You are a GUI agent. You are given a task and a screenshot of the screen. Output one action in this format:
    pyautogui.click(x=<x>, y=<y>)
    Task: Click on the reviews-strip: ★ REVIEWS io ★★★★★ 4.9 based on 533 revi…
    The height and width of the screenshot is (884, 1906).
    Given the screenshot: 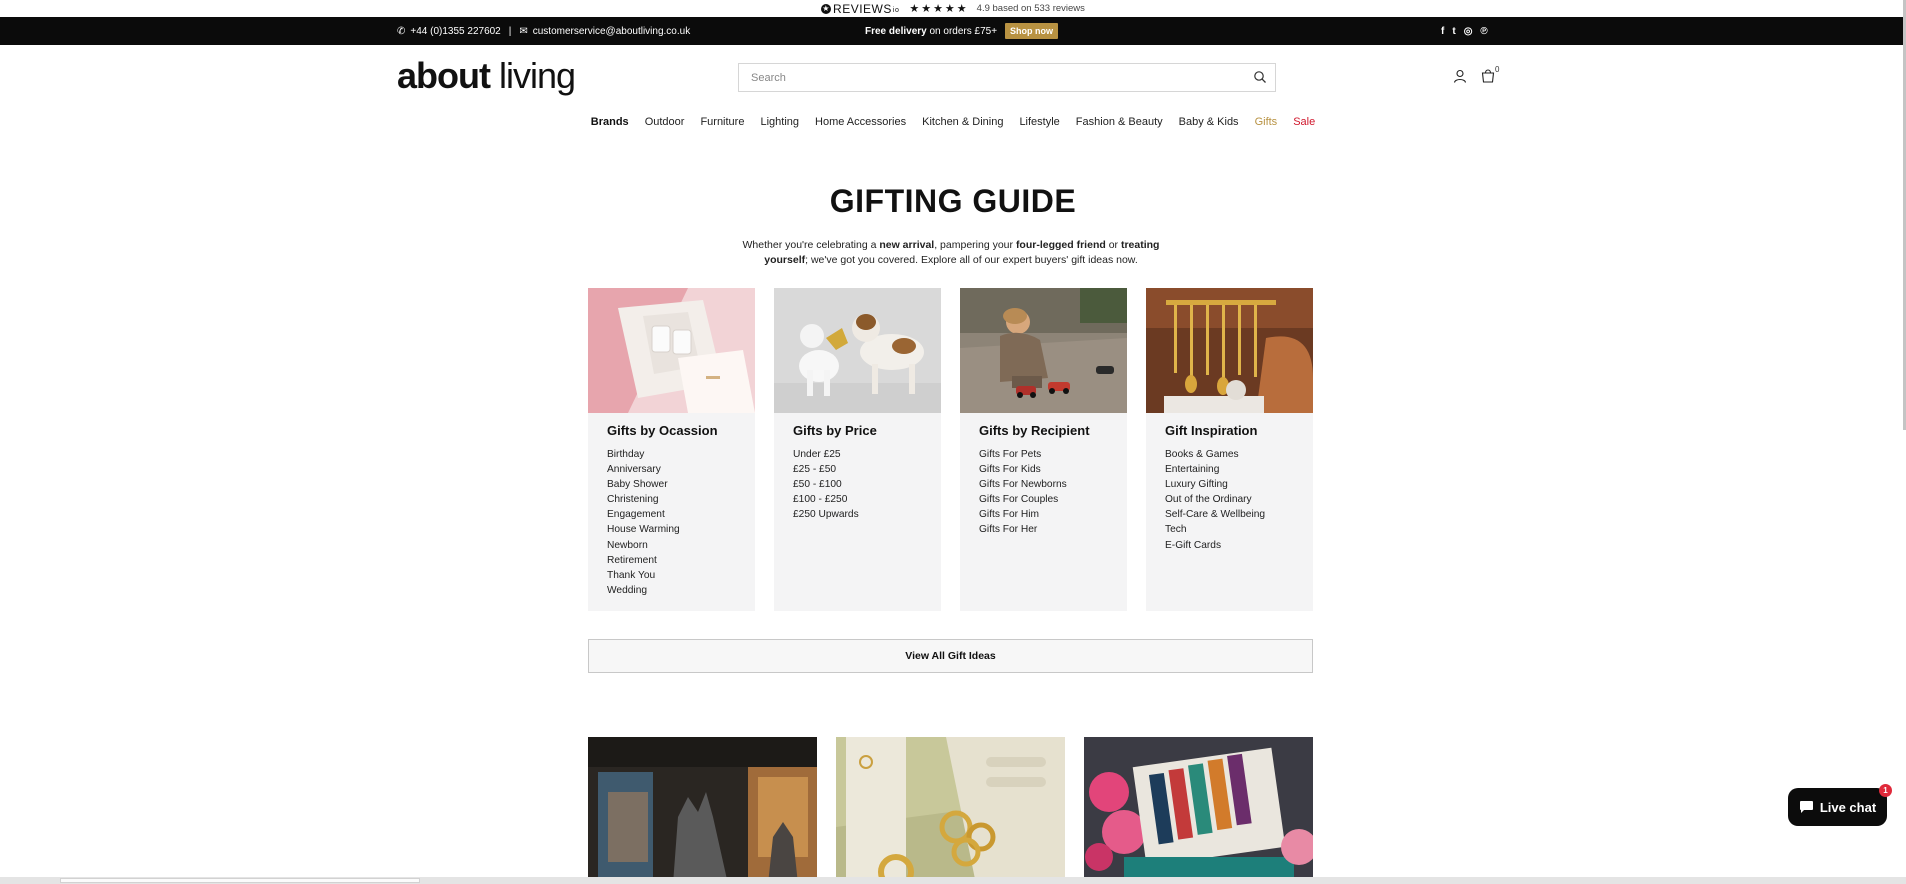 What is the action you would take?
    pyautogui.click(x=953, y=8)
    